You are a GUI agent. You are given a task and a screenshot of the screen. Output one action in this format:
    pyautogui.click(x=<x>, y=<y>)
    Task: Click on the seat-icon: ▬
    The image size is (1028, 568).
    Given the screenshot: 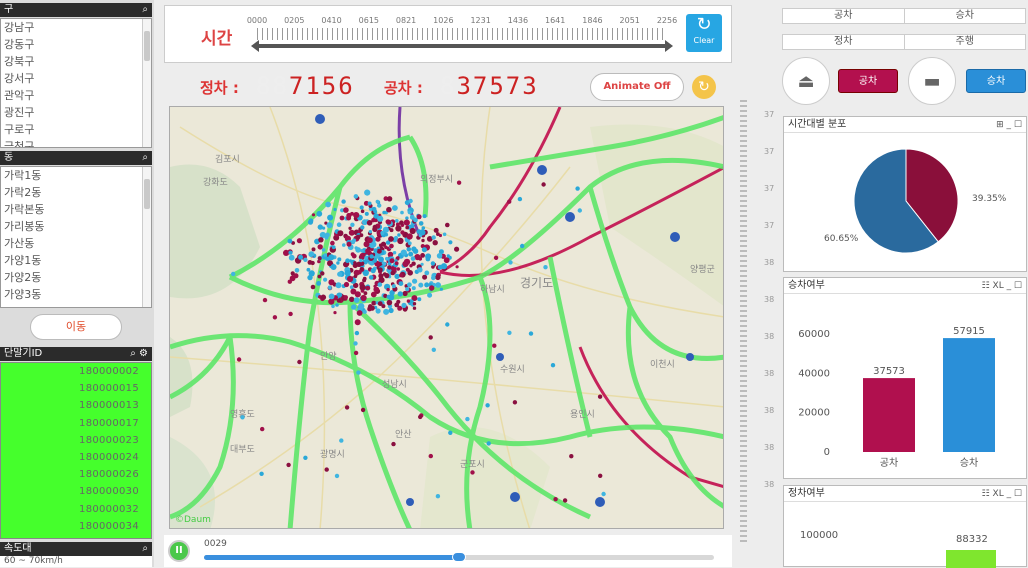 What is the action you would take?
    pyautogui.click(x=932, y=81)
    